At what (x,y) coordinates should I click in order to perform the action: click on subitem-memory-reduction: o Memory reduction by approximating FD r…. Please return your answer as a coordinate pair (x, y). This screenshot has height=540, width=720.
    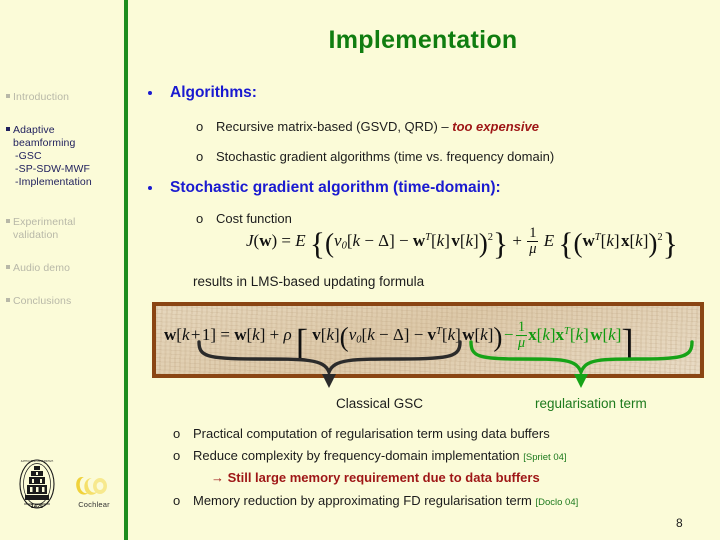
    Looking at the image, I should click on (376, 500).